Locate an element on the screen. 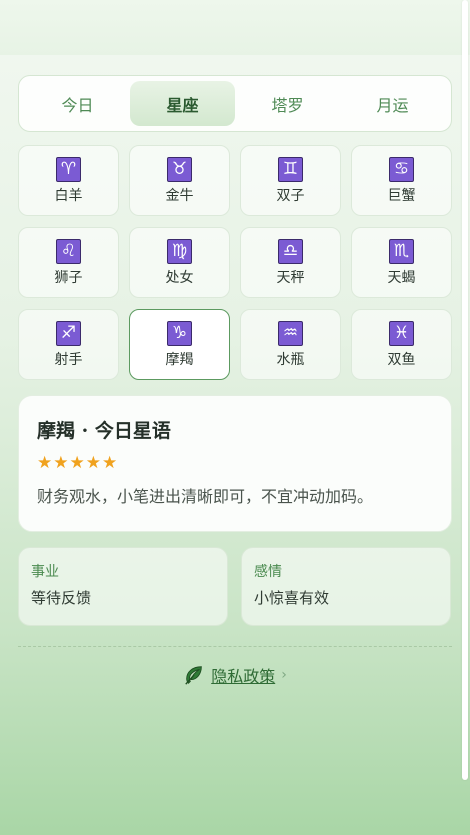 The image size is (470, 835). tab-zodiac: 星座 is located at coordinates (182, 103).